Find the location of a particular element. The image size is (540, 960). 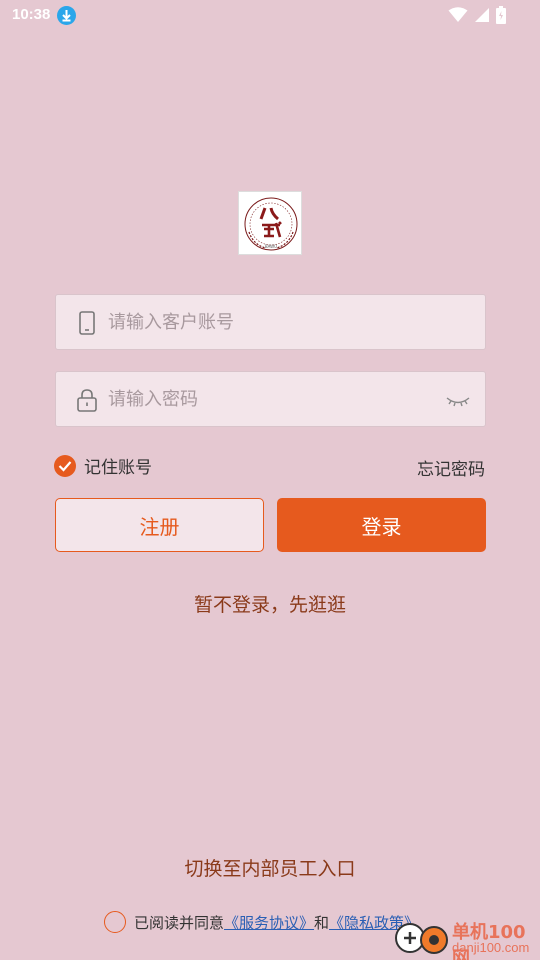

status-time: 10:38 is located at coordinates (31, 14).